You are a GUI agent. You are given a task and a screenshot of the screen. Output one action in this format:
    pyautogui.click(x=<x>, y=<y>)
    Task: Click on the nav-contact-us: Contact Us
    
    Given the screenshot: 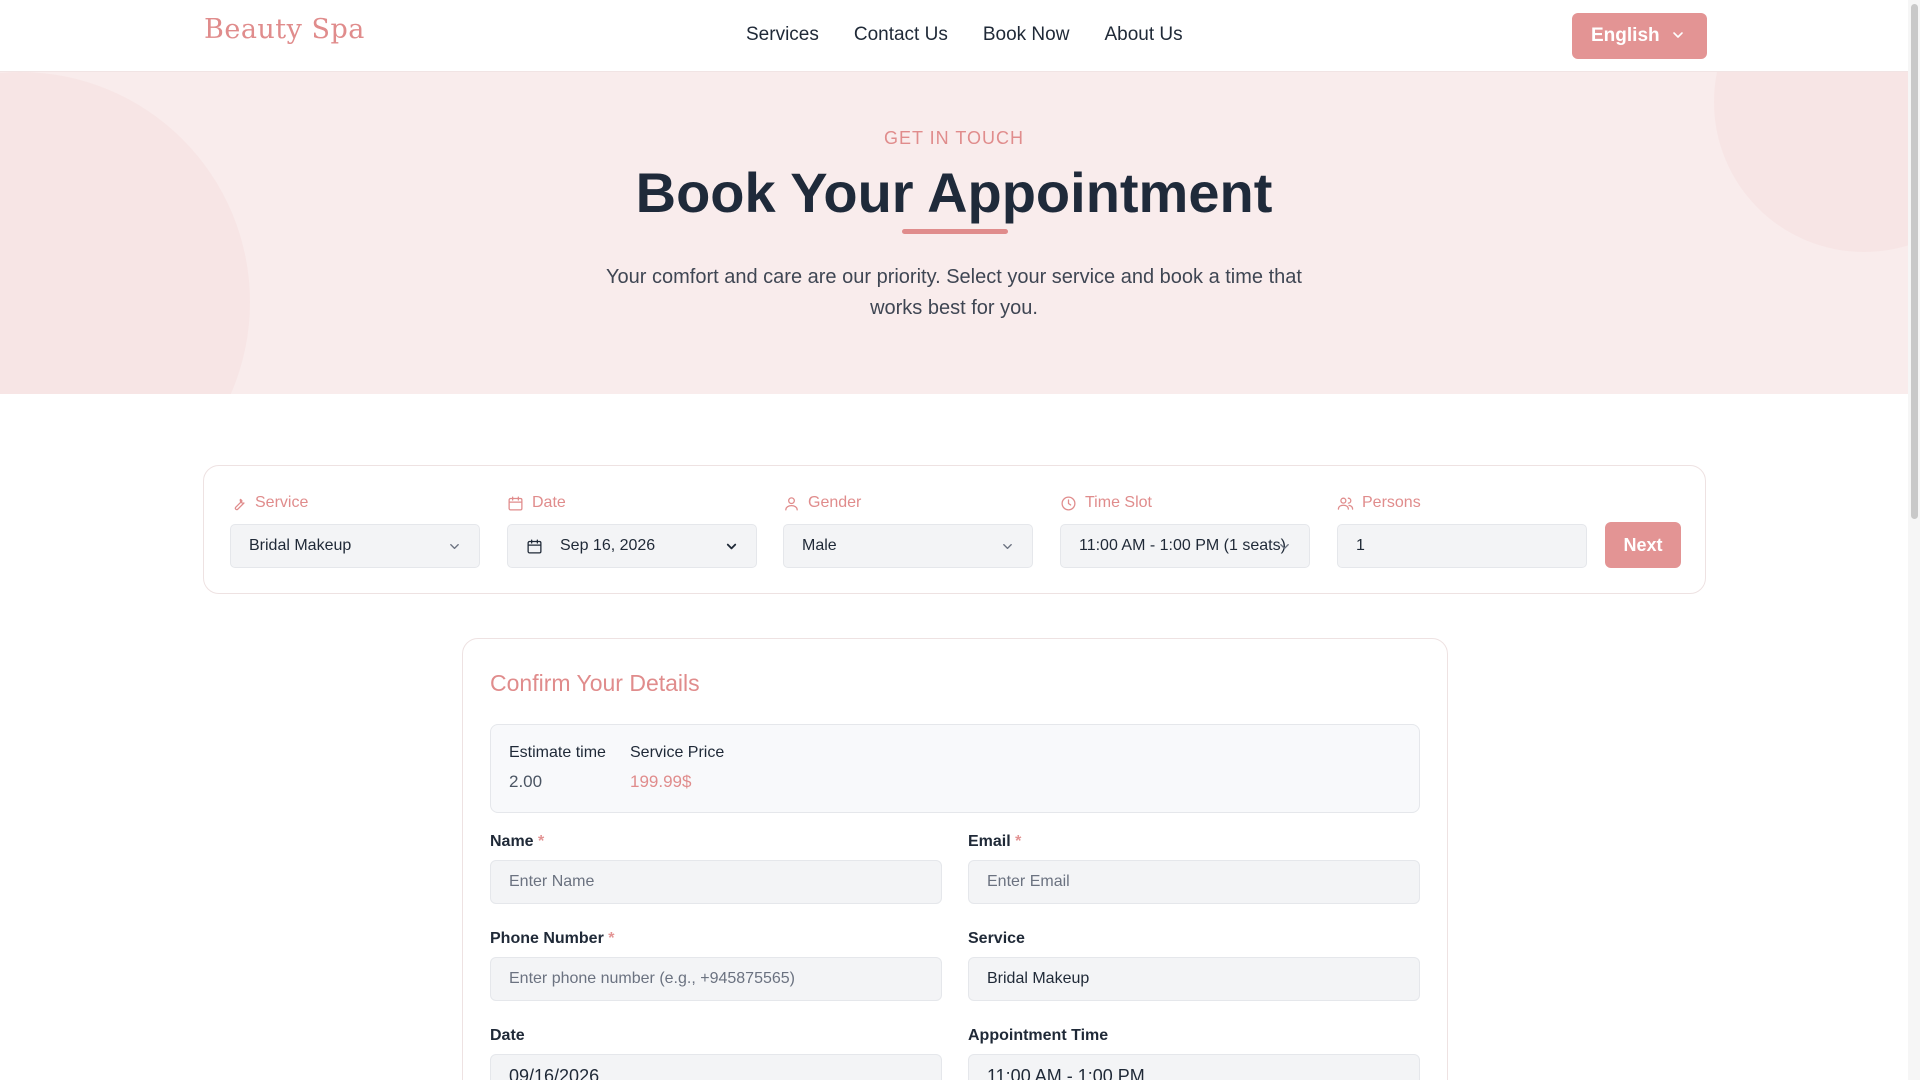 What is the action you would take?
    pyautogui.click(x=901, y=35)
    